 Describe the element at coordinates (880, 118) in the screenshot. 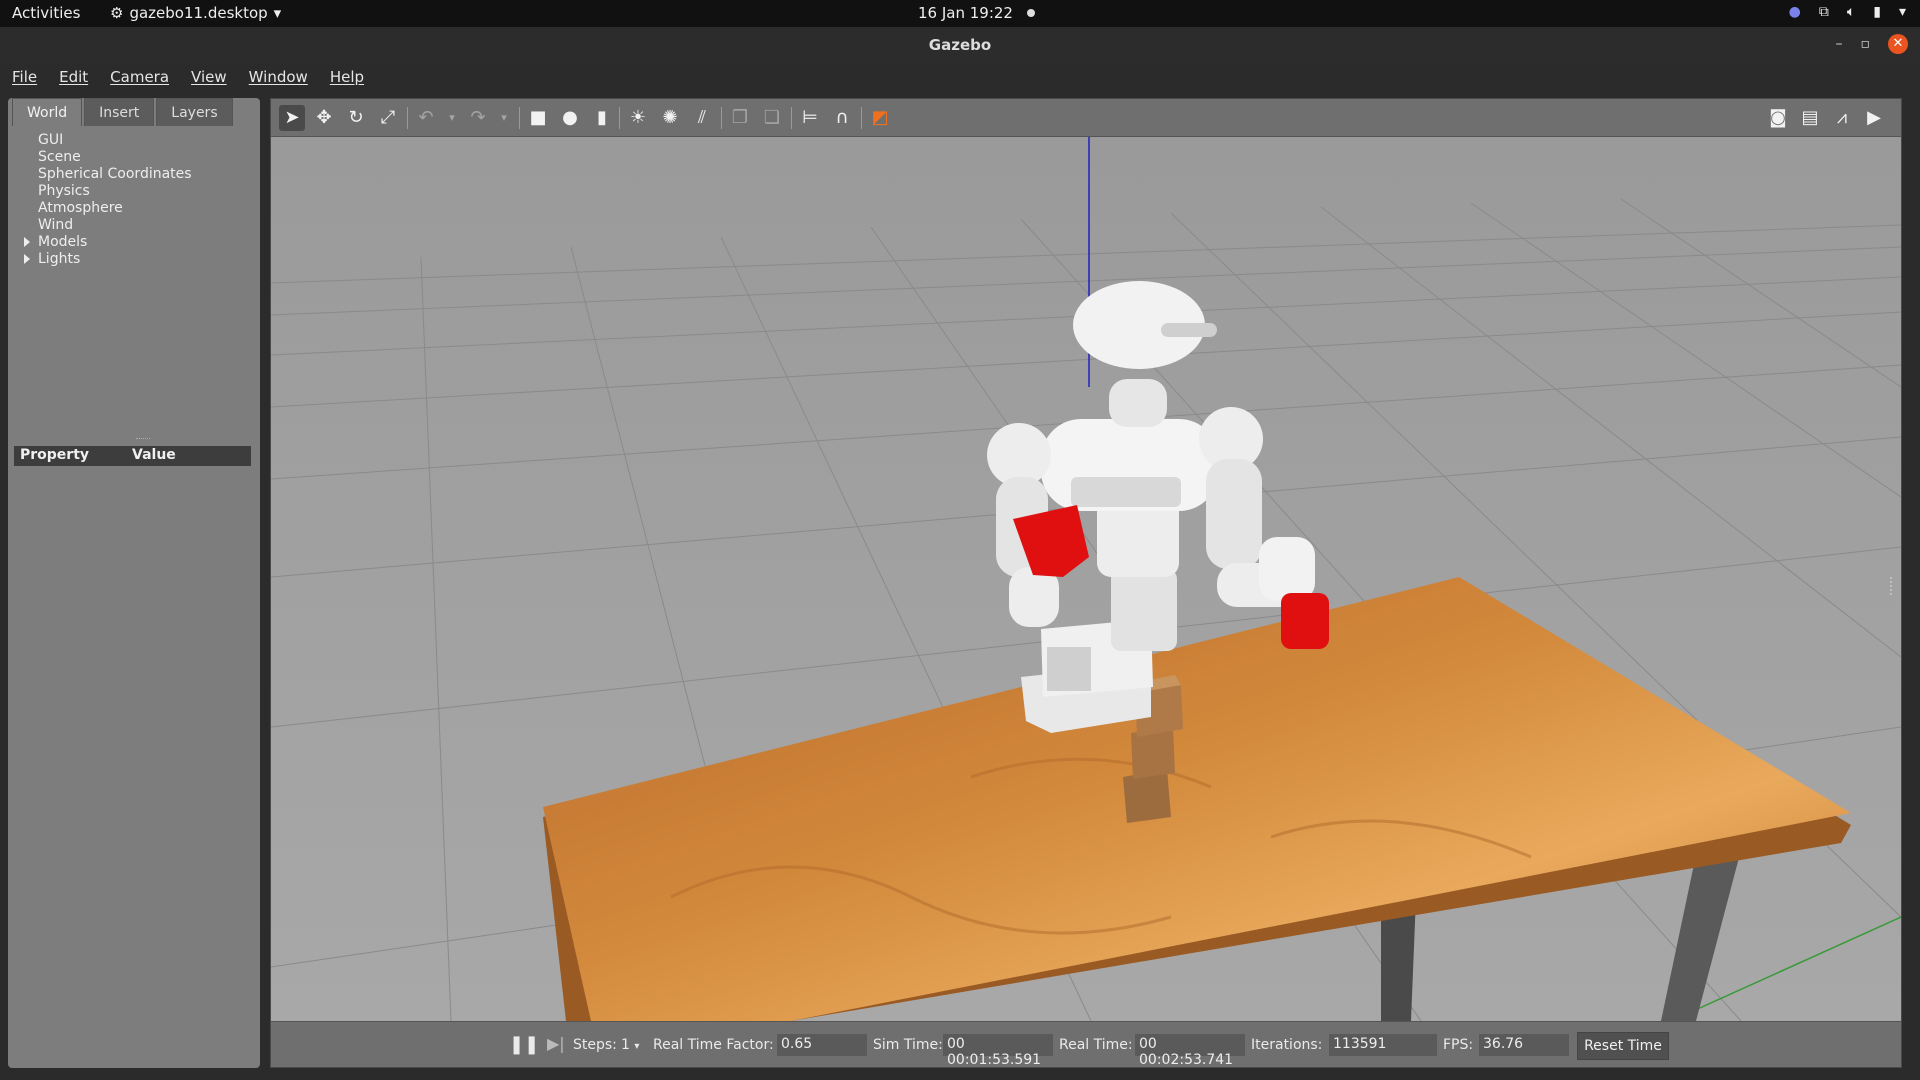

I see `view-angle-icon: ◩` at that location.